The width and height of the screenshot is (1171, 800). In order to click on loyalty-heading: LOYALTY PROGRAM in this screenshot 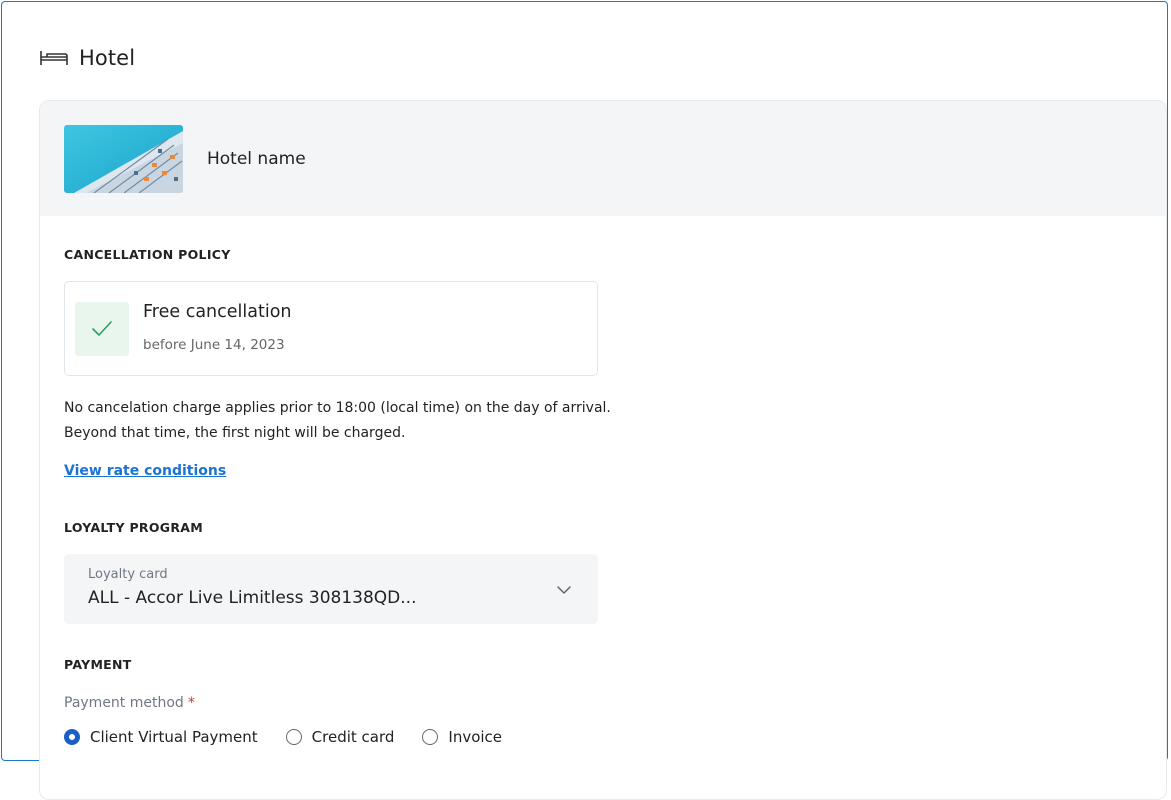, I will do `click(133, 527)`.